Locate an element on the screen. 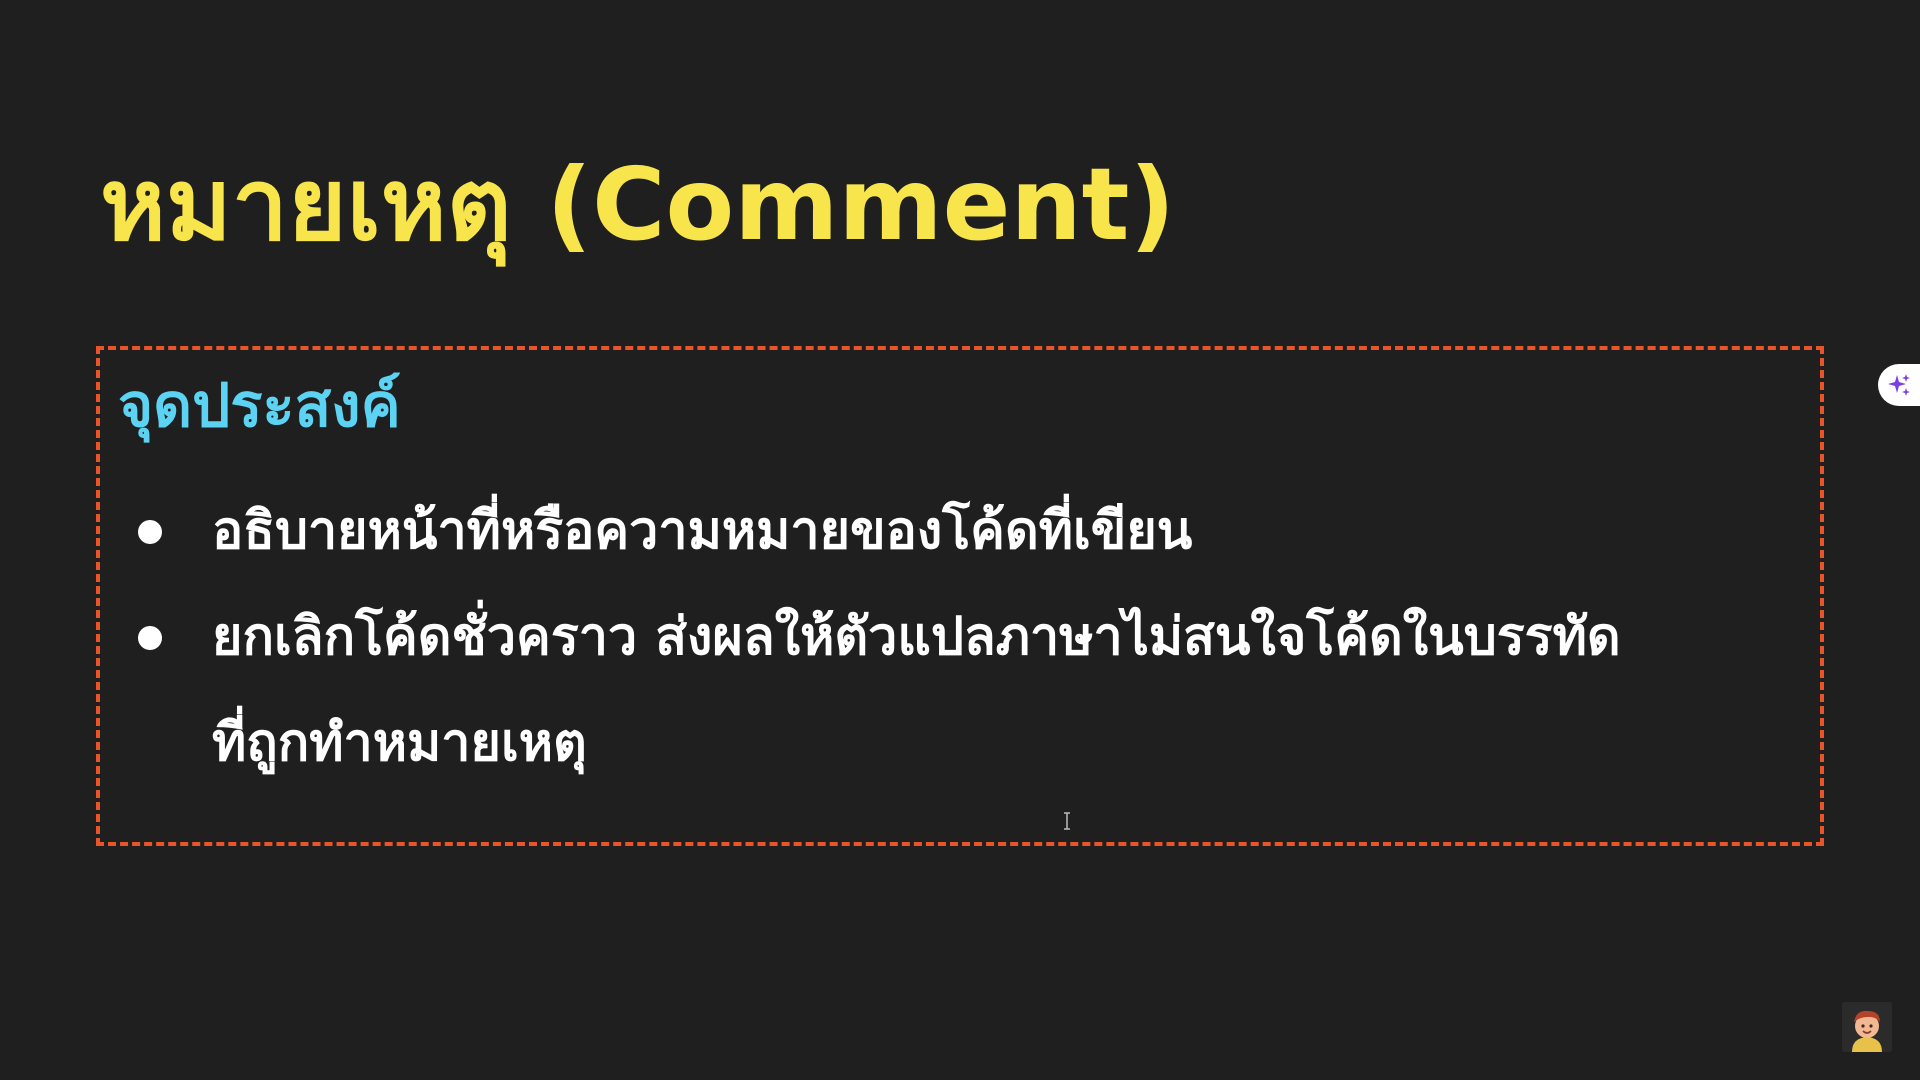 The width and height of the screenshot is (1920, 1080). ai-assistant-button is located at coordinates (1899, 385).